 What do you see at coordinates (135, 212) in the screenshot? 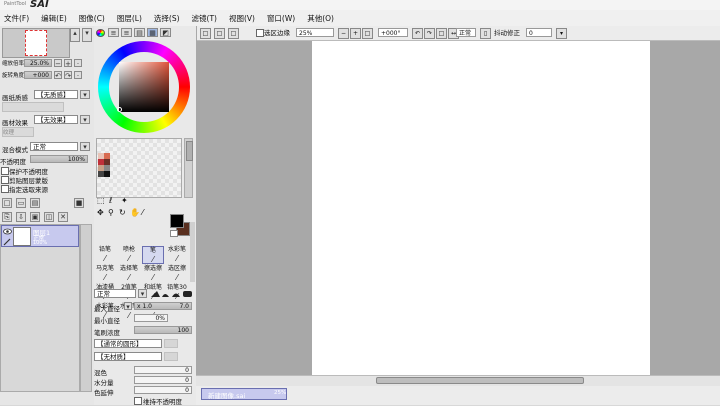
I see `hand-tool-icon: ✋` at bounding box center [135, 212].